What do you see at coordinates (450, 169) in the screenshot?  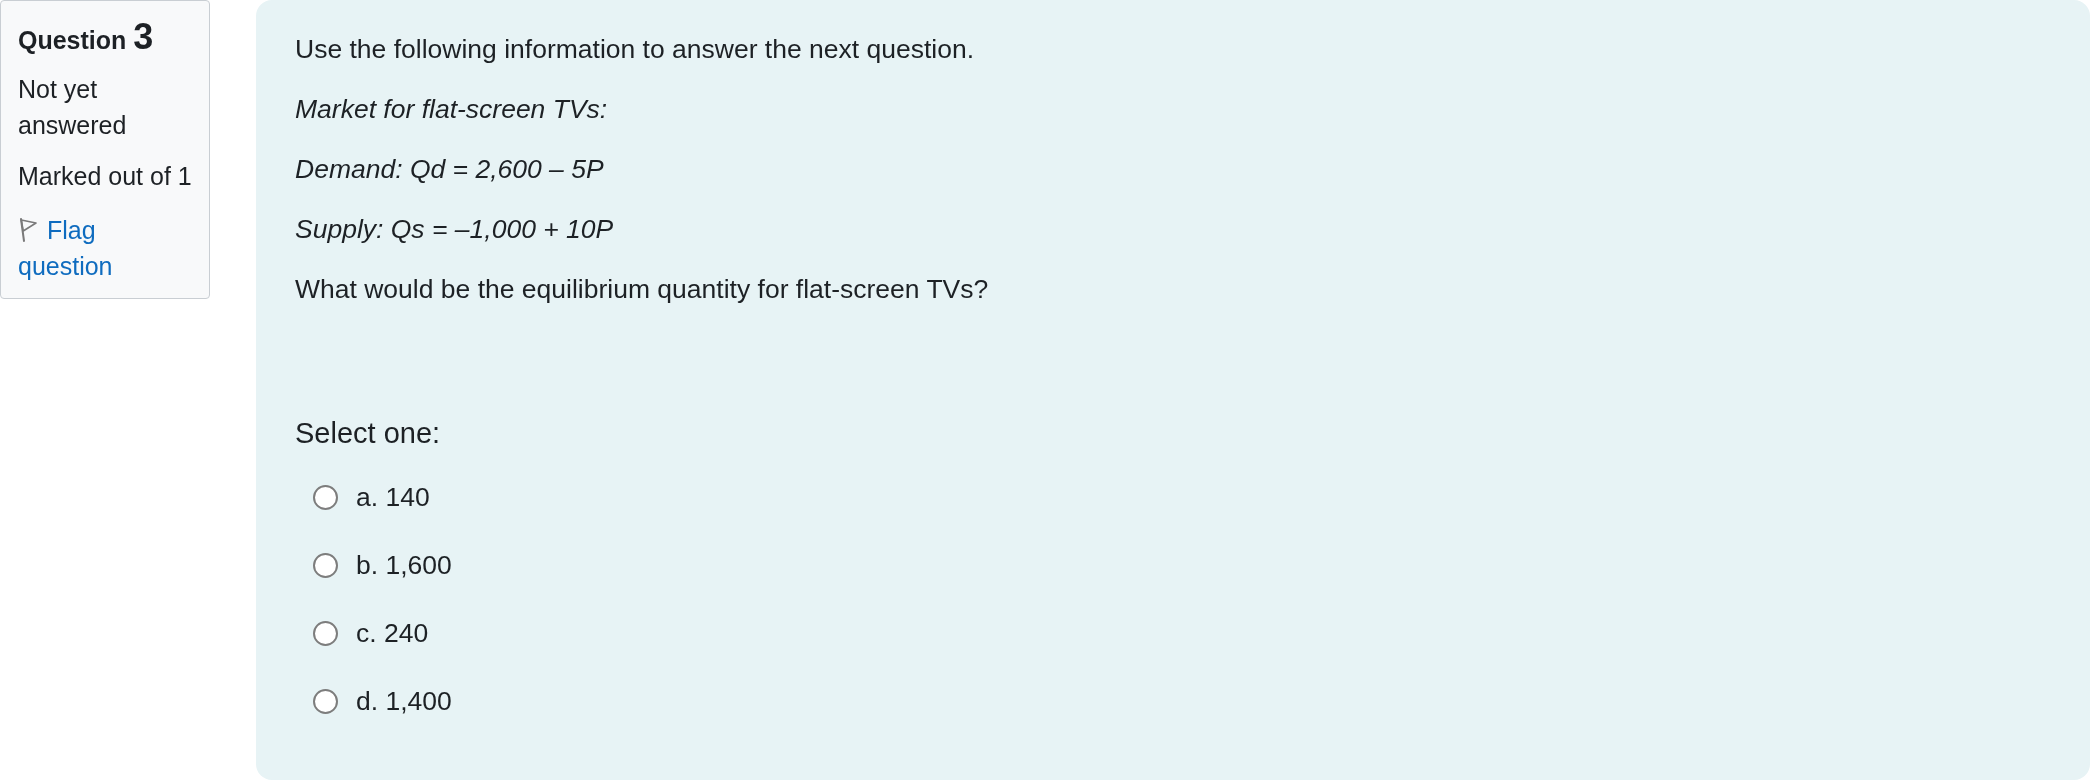 I see `question-text: Demand: Qd = 2,600 – 5P` at bounding box center [450, 169].